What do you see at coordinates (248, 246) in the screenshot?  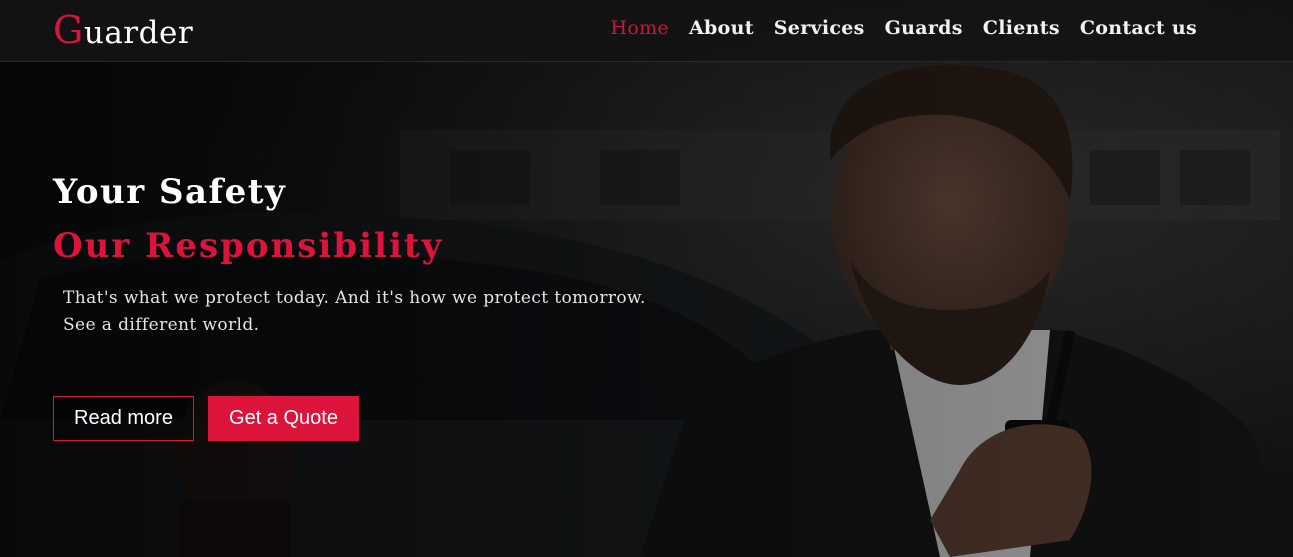 I see `hero-headline-secondary: Our Responsibility` at bounding box center [248, 246].